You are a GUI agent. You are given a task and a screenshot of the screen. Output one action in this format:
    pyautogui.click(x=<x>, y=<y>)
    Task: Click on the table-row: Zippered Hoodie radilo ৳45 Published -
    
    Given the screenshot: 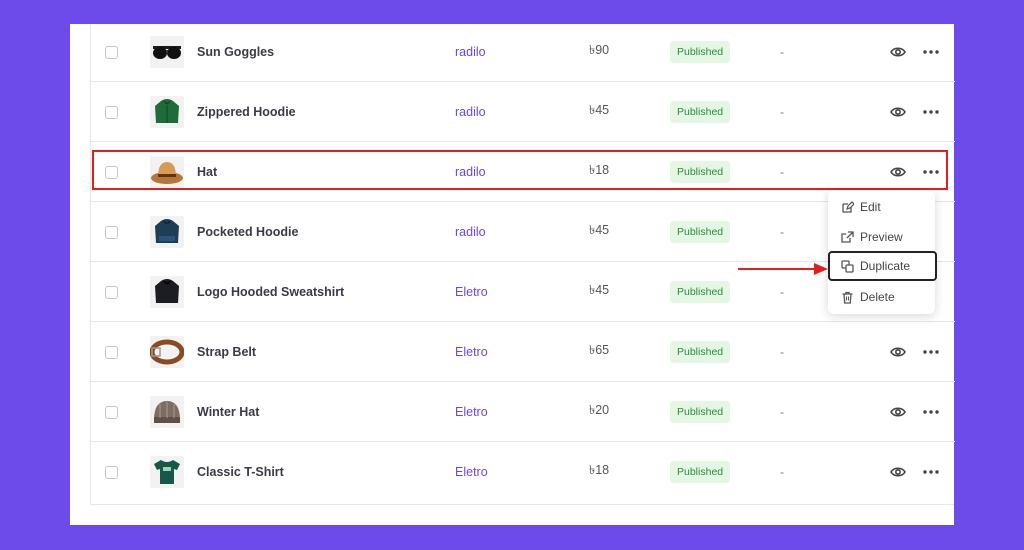 What is the action you would take?
    pyautogui.click(x=523, y=112)
    